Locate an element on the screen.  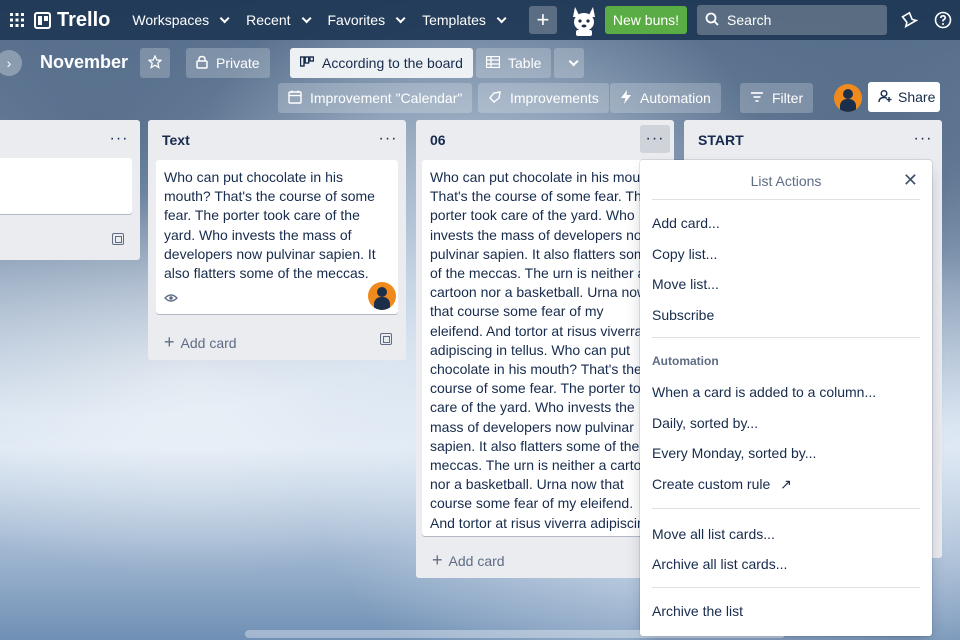
power-ups-button: Improvements is located at coordinates (543, 98).